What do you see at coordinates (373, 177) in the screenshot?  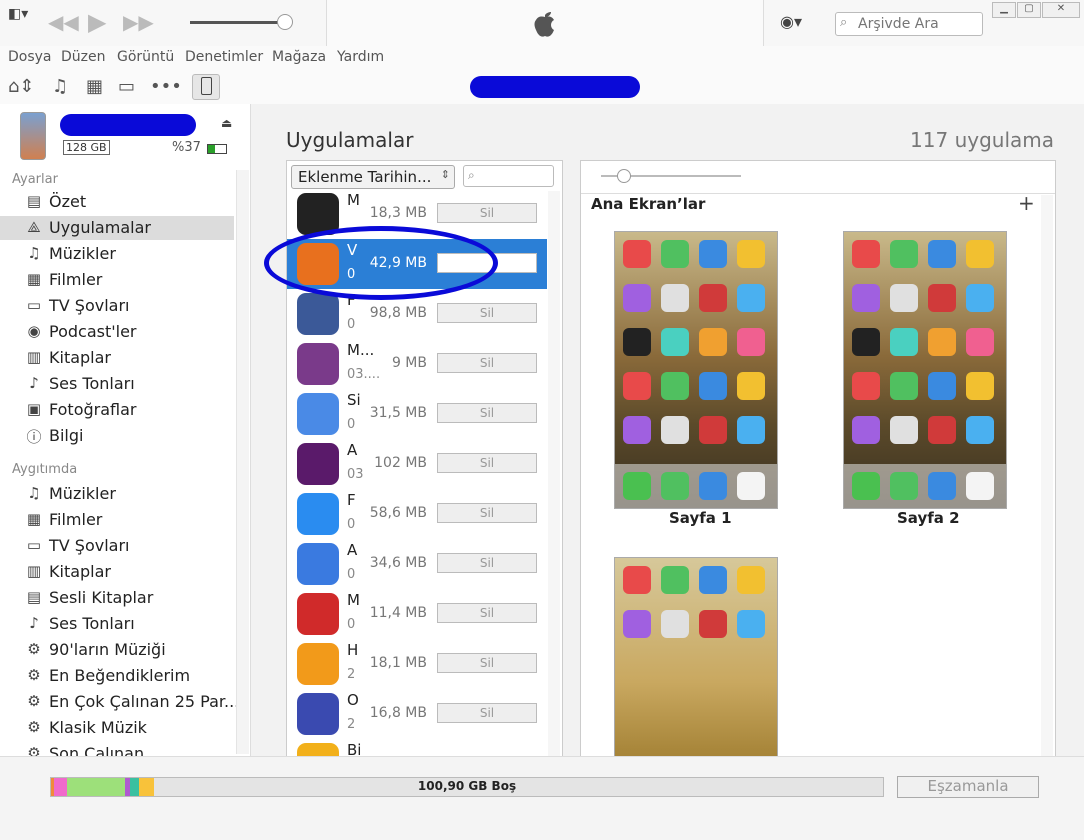 I see `sort-dropdown: Eklenme Tarihin... ⇕` at bounding box center [373, 177].